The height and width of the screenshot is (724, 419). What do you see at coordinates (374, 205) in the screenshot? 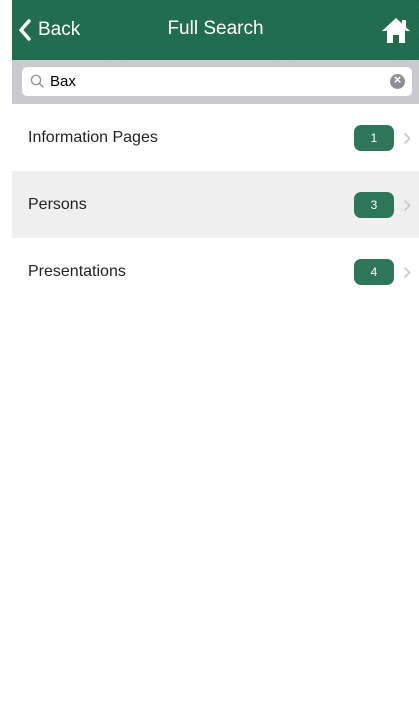
I see `count-badge: 3` at bounding box center [374, 205].